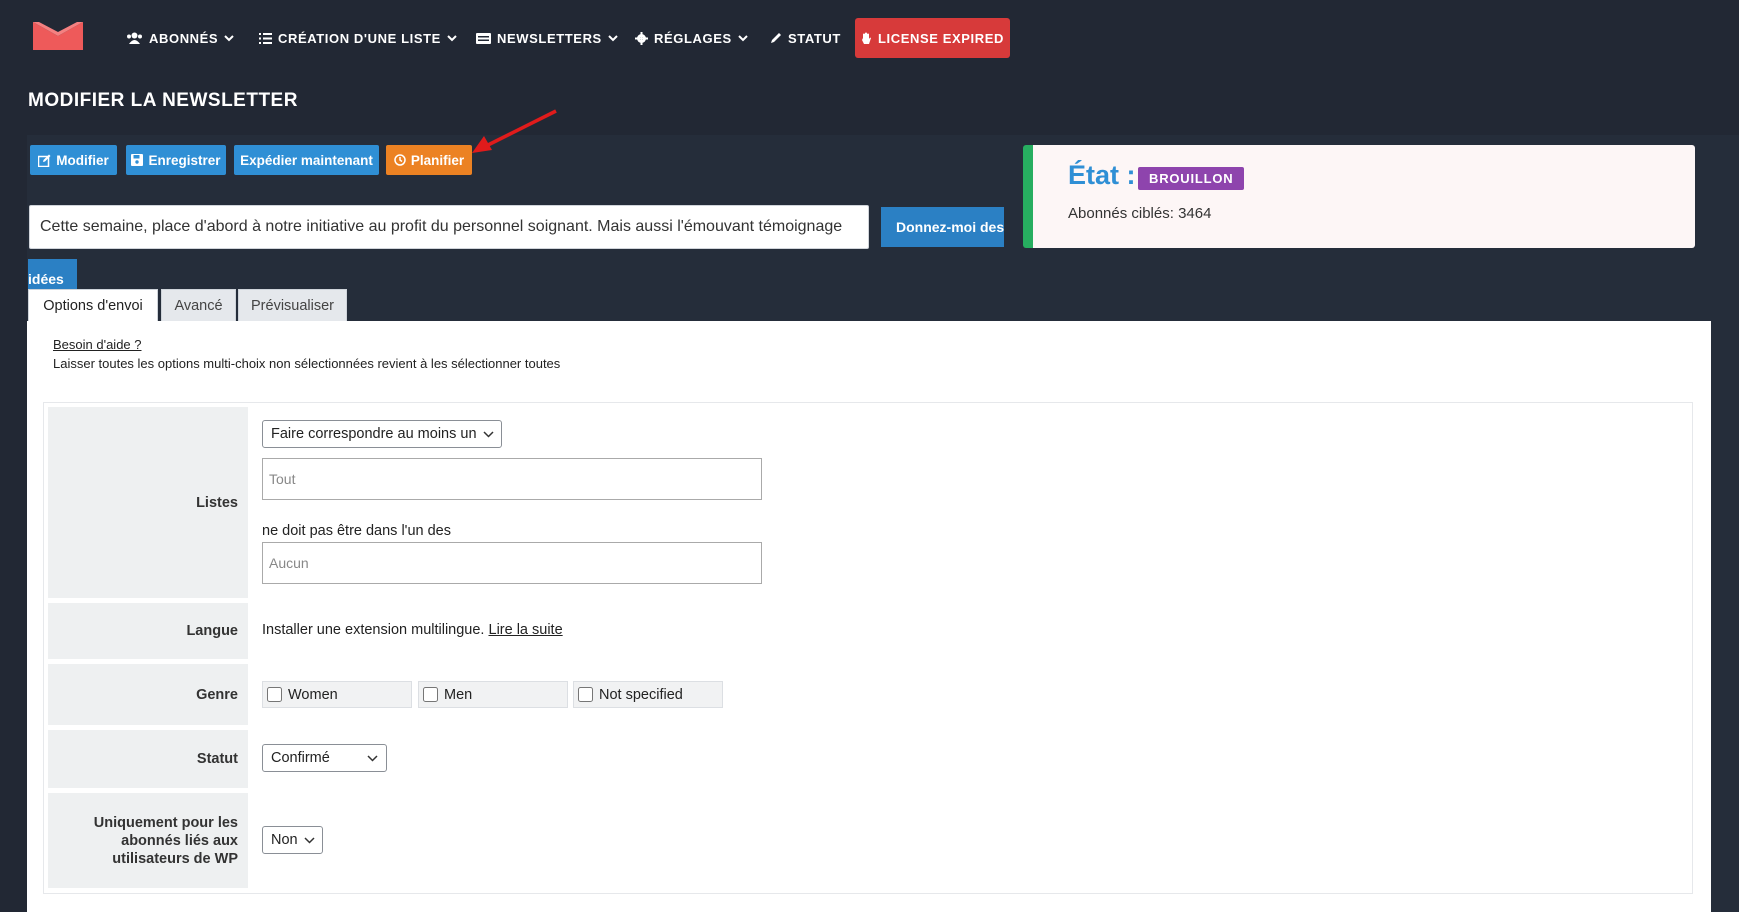 The height and width of the screenshot is (912, 1739). I want to click on gender-options: Women Men Not specified, so click(512, 695).